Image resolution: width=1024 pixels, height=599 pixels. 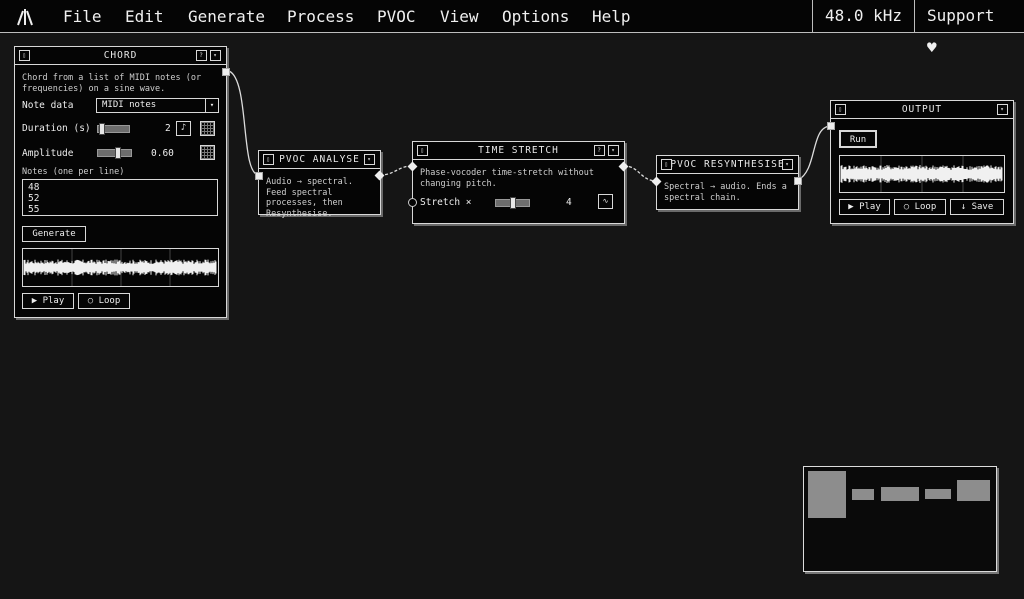 What do you see at coordinates (863, 494) in the screenshot?
I see `minimap-analyse-node` at bounding box center [863, 494].